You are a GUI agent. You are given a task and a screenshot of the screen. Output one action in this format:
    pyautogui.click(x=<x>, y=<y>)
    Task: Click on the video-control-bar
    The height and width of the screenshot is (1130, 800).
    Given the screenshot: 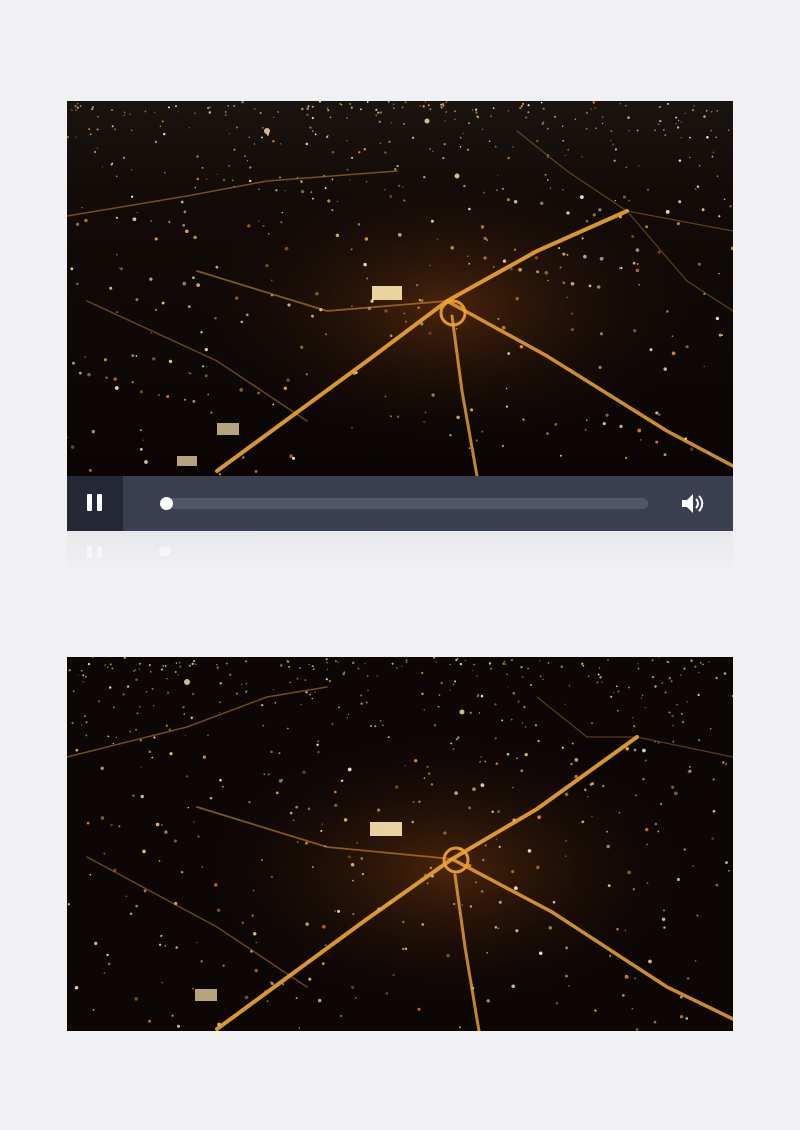 What is the action you would take?
    pyautogui.click(x=400, y=503)
    